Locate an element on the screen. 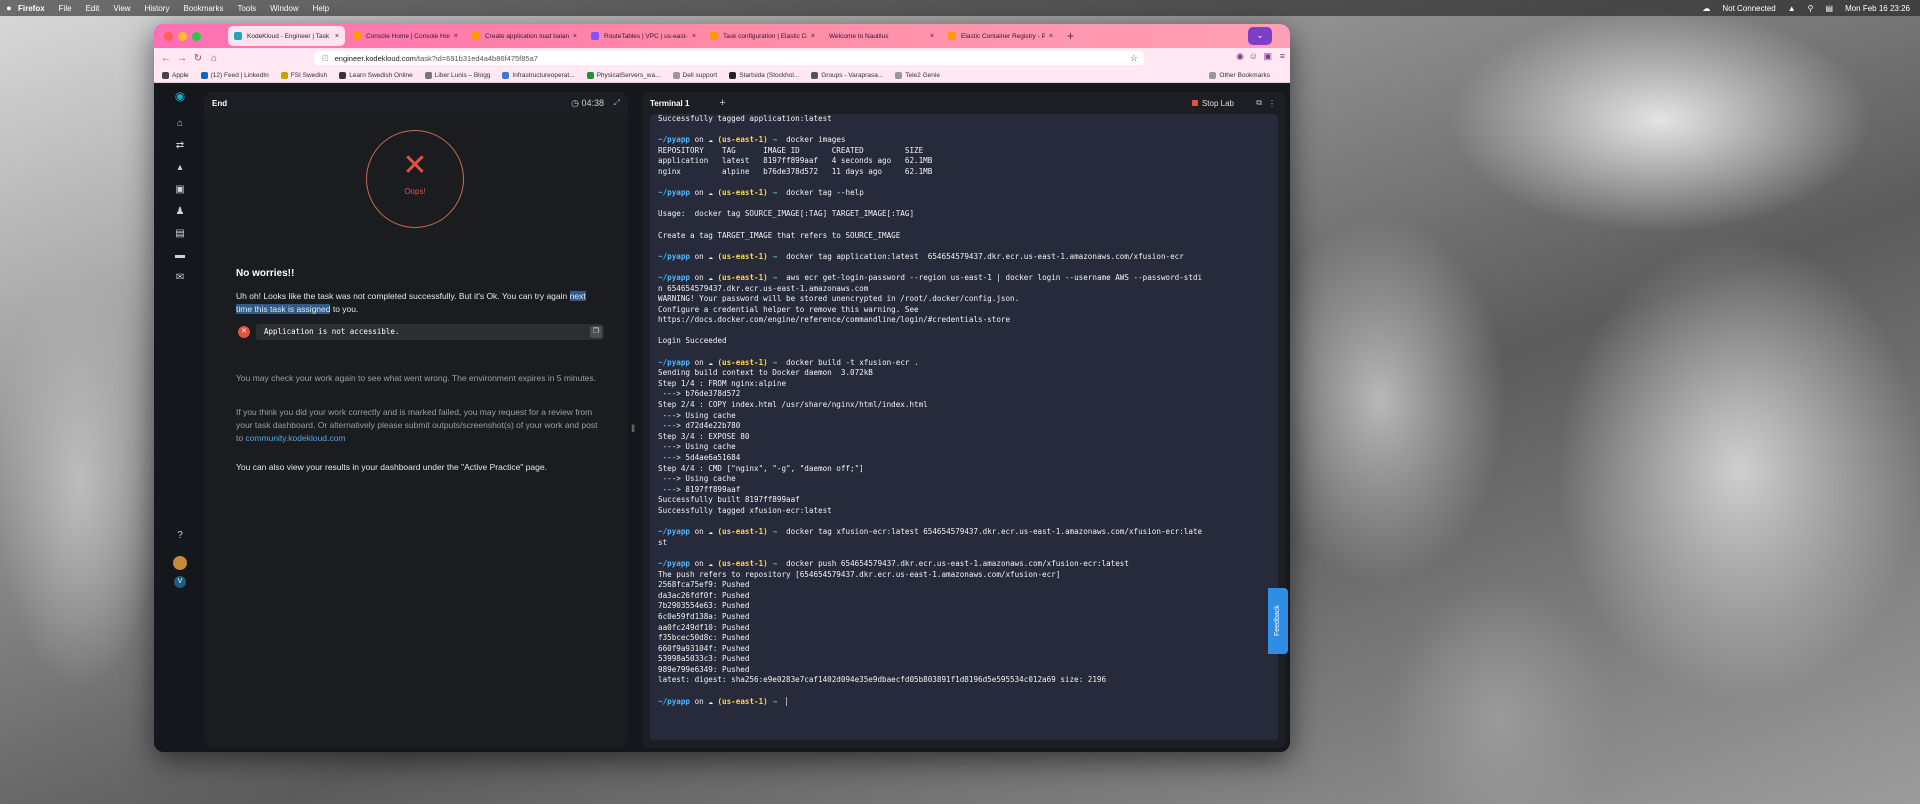 The width and height of the screenshot is (1920, 804). expand-icon: ⤢ is located at coordinates (617, 103).